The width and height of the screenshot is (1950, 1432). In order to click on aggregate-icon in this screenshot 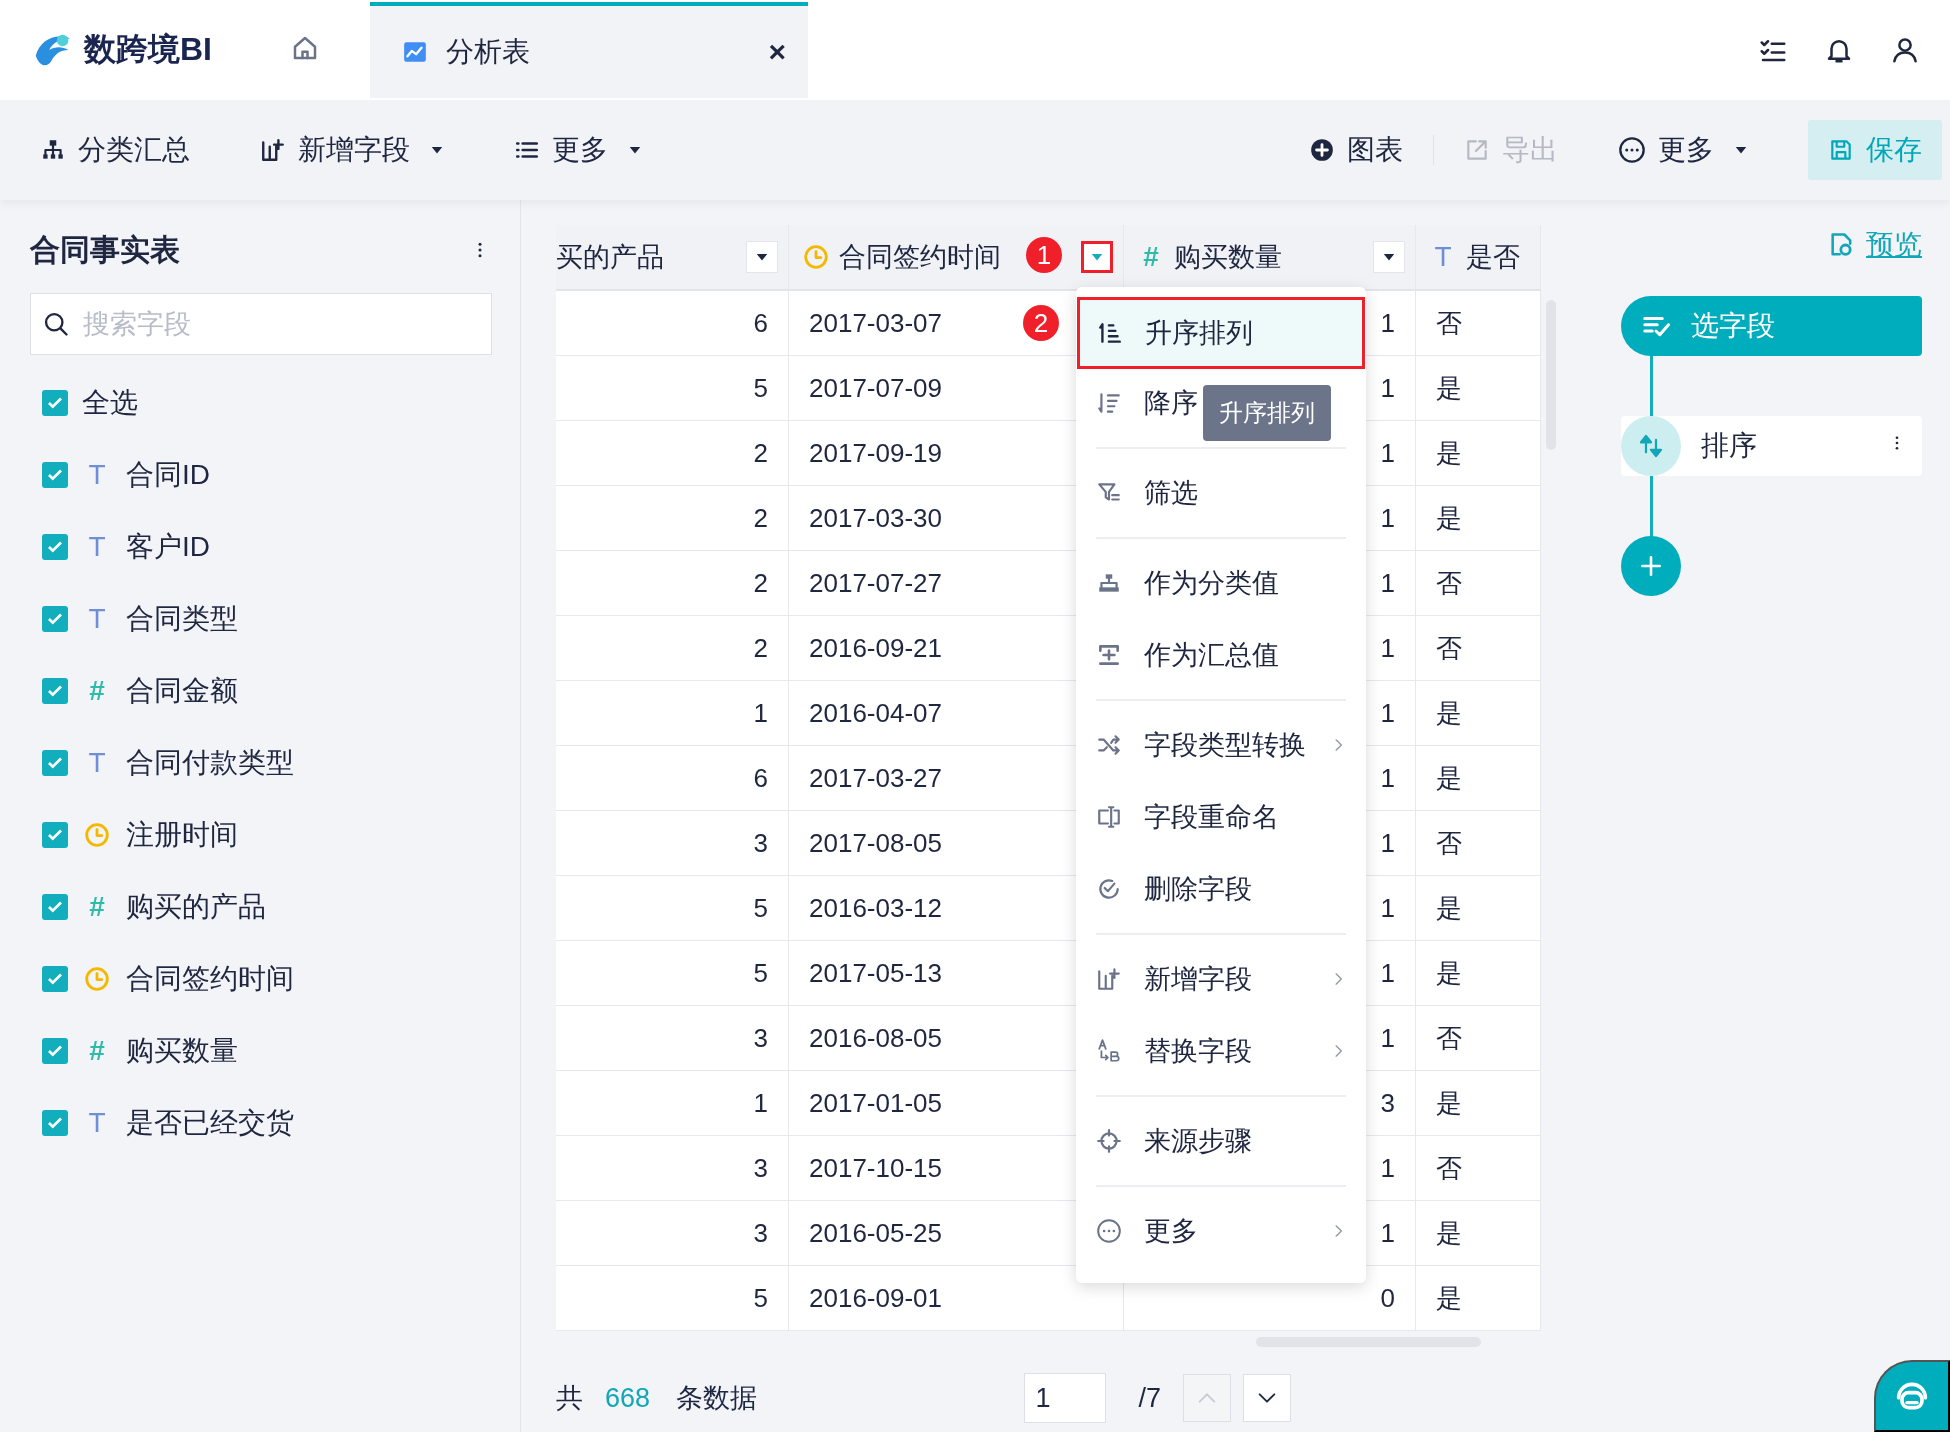, I will do `click(1109, 655)`.